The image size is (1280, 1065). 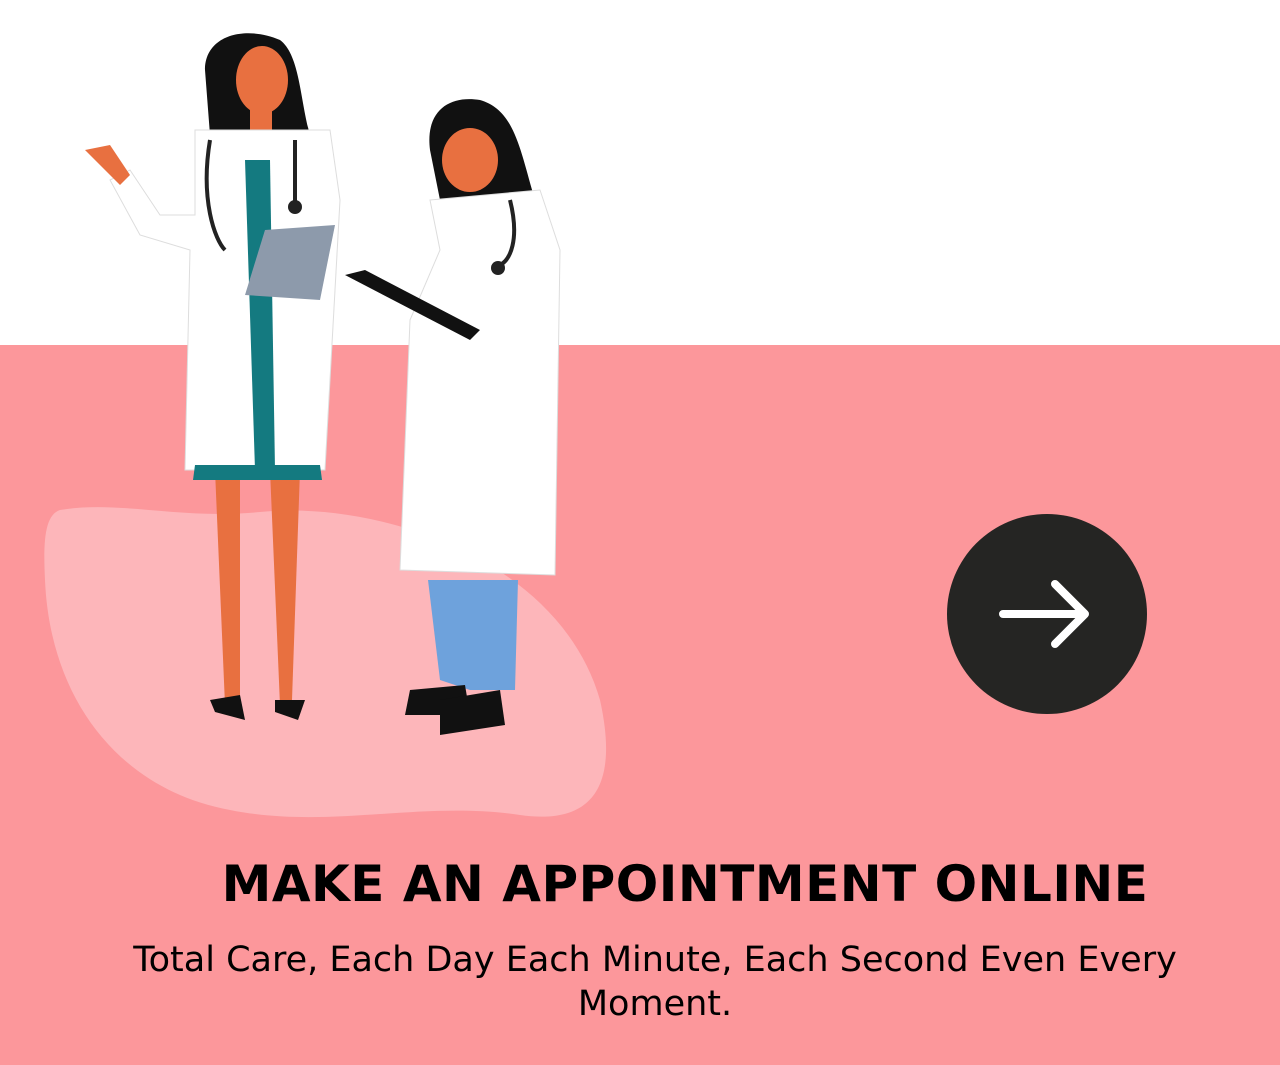 I want to click on next-arrow-button, so click(x=1047, y=614).